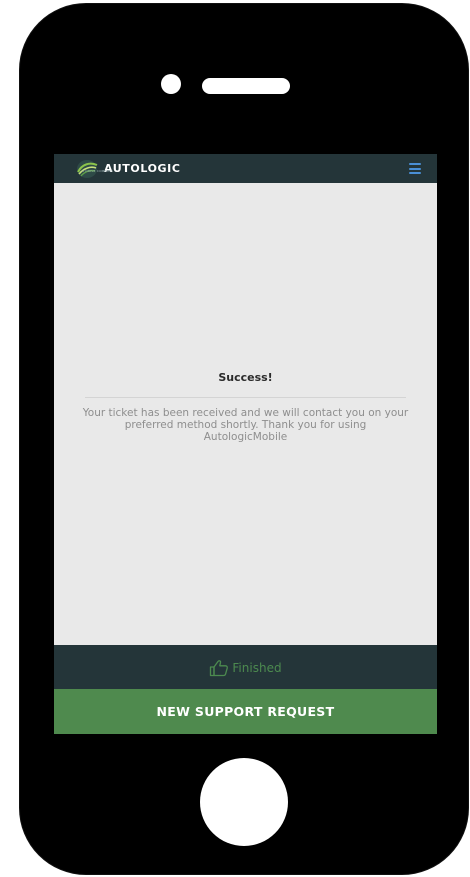 This screenshot has width=470, height=877. What do you see at coordinates (219, 668) in the screenshot?
I see `thumbs-up-icon` at bounding box center [219, 668].